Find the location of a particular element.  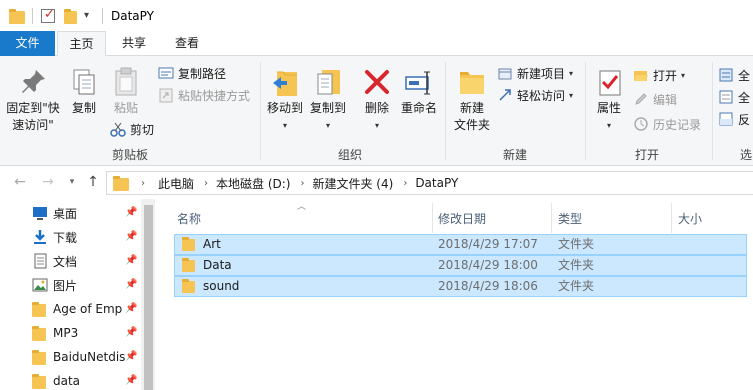

column-header-size: 大小 is located at coordinates (711, 219).